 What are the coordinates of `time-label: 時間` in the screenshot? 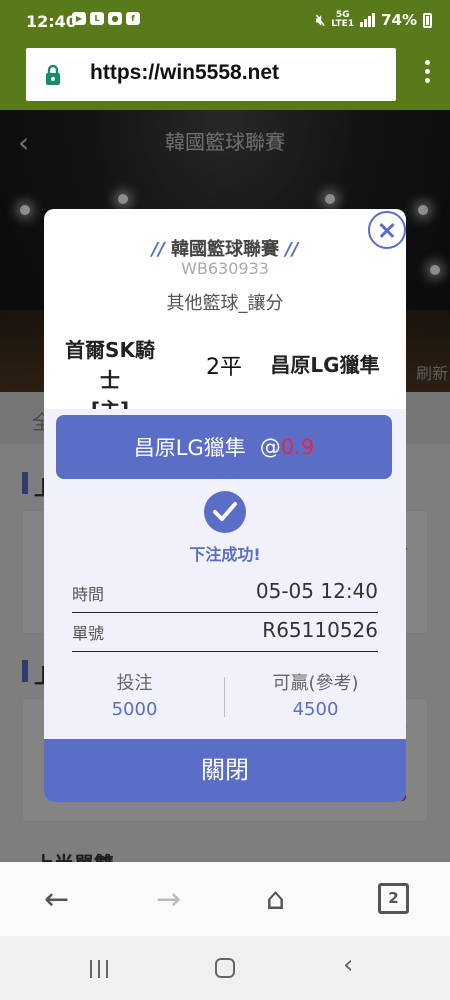 It's located at (88, 594).